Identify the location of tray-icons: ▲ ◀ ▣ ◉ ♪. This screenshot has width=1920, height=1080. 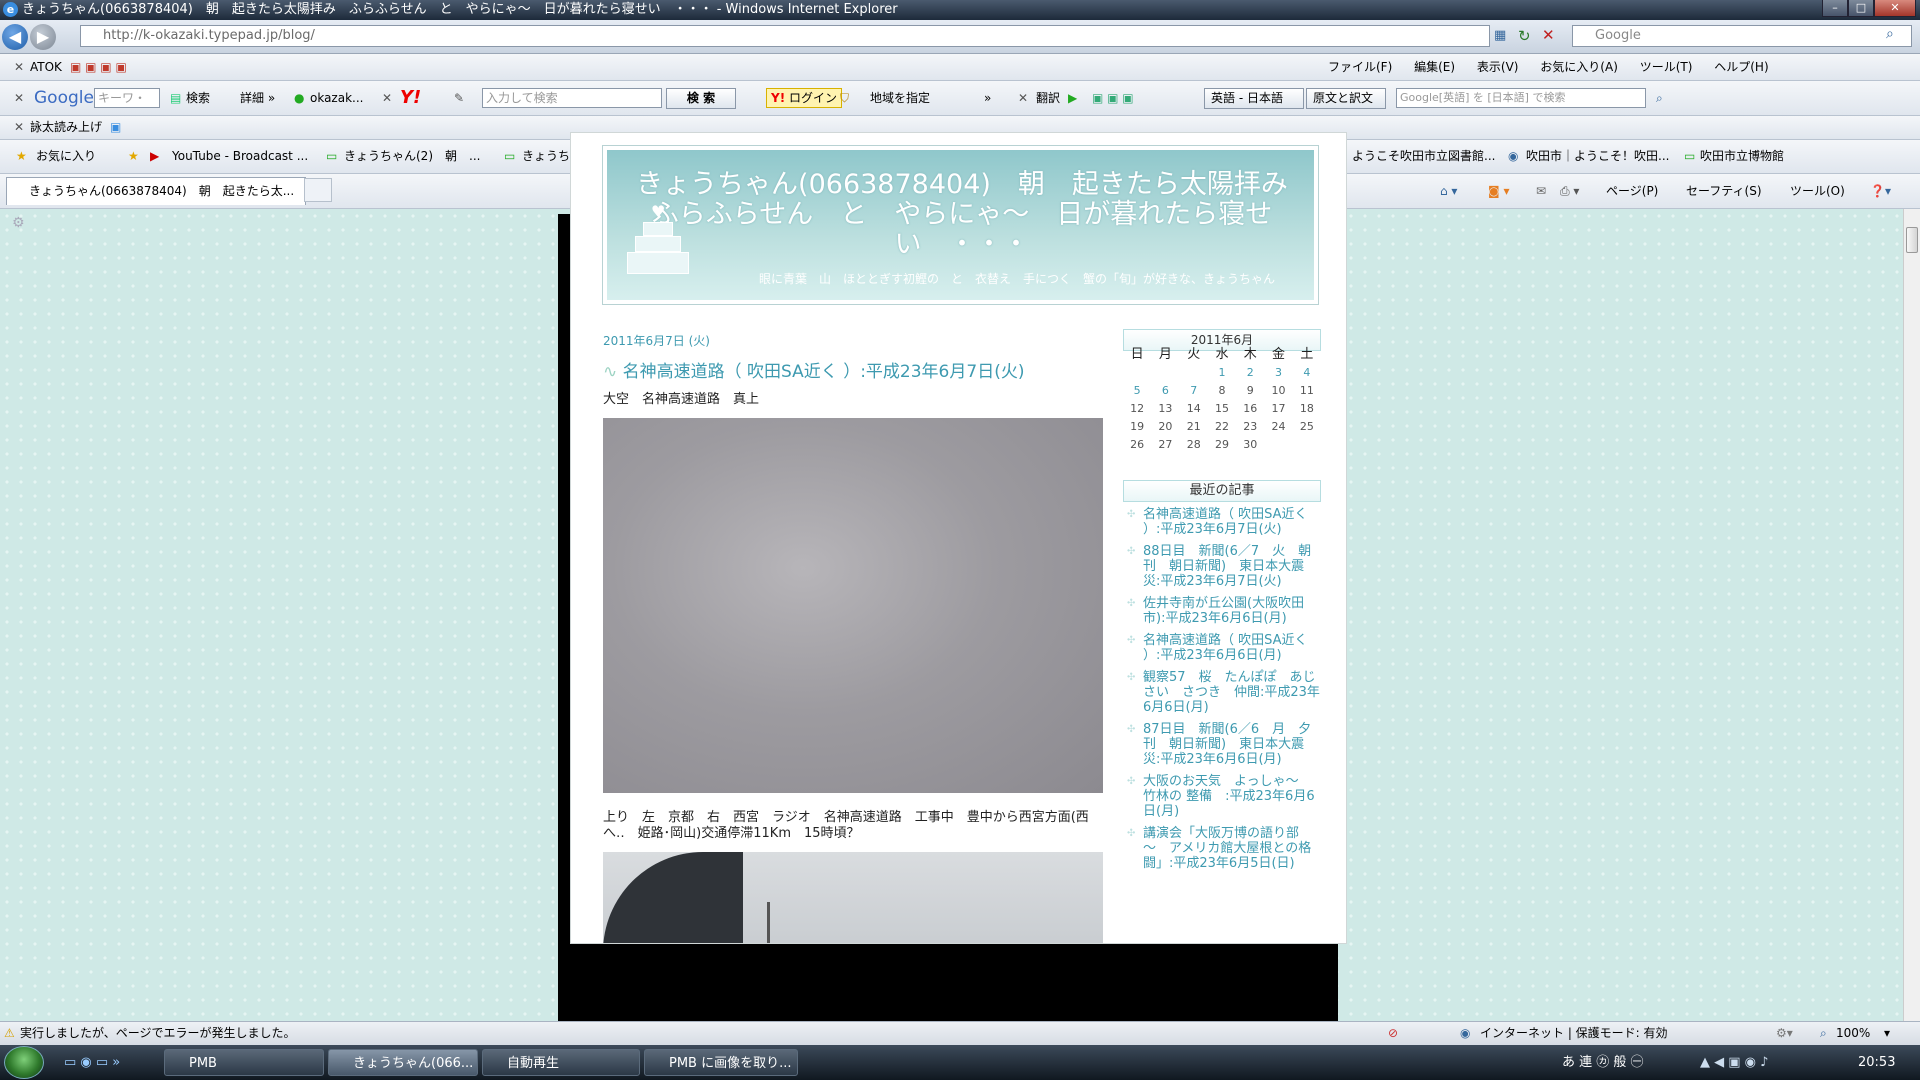
(1734, 1062).